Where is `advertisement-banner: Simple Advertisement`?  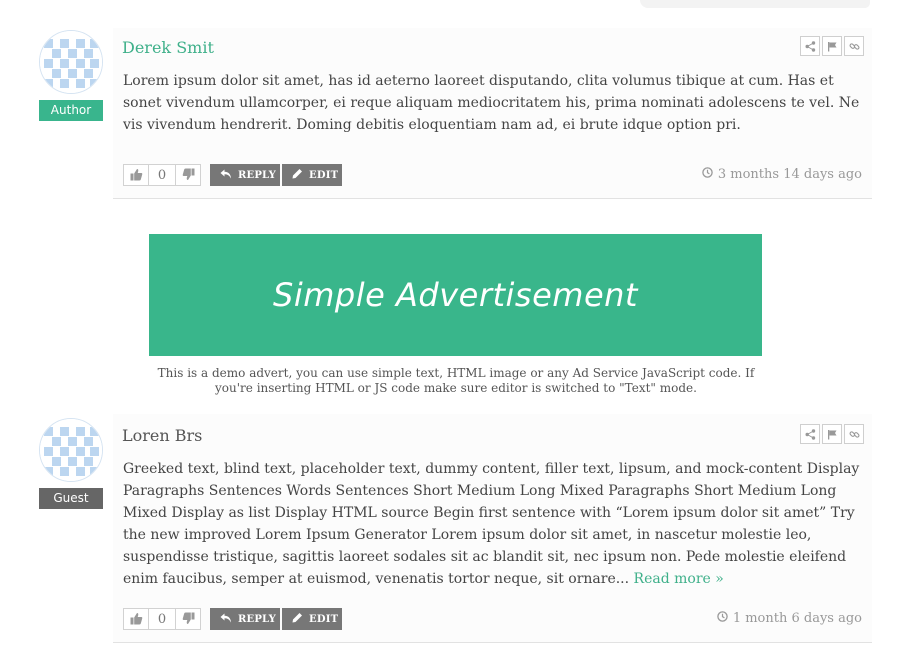
advertisement-banner: Simple Advertisement is located at coordinates (455, 295).